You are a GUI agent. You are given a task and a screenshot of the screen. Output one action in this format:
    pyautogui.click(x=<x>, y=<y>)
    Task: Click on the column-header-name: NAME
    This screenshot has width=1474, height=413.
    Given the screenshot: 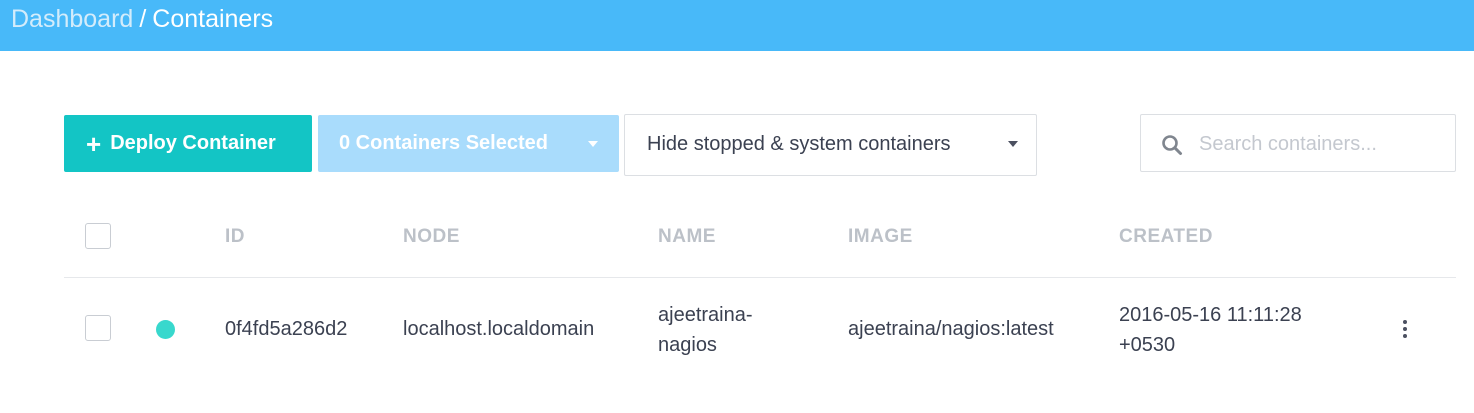 What is the action you would take?
    pyautogui.click(x=687, y=237)
    